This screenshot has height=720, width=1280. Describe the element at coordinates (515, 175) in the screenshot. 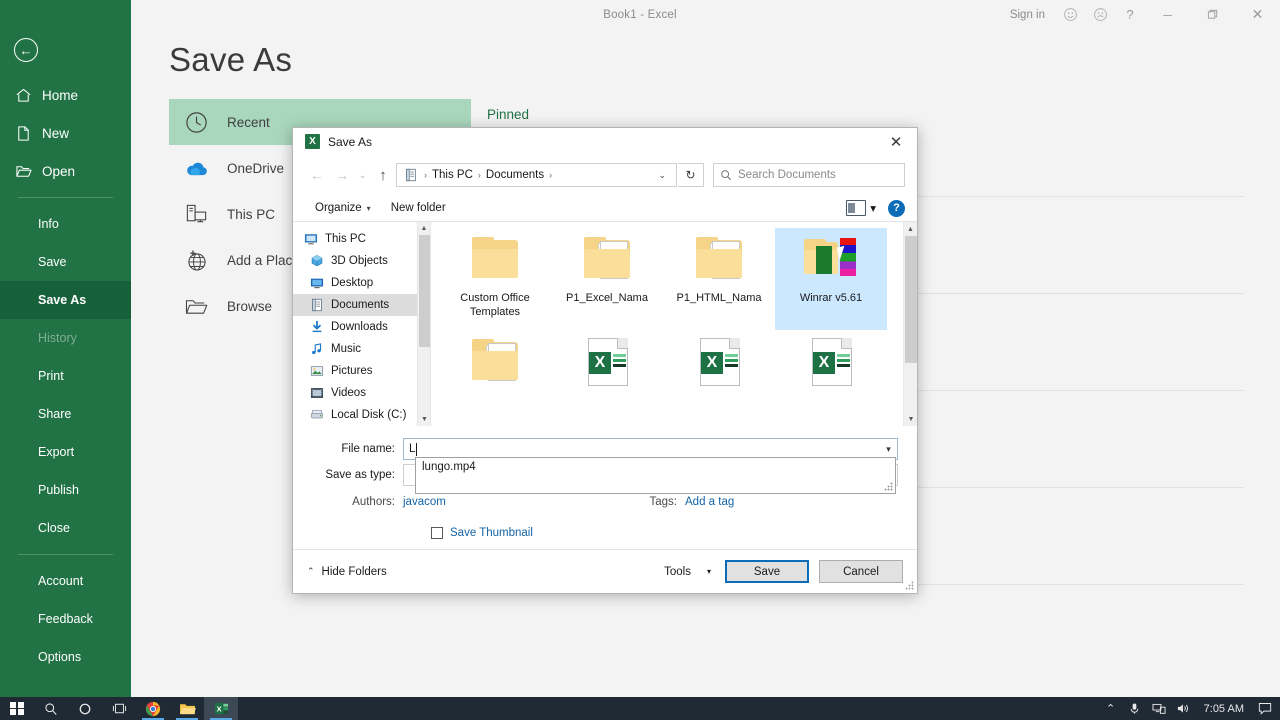

I see `breadcrumb-documents: Documents` at that location.